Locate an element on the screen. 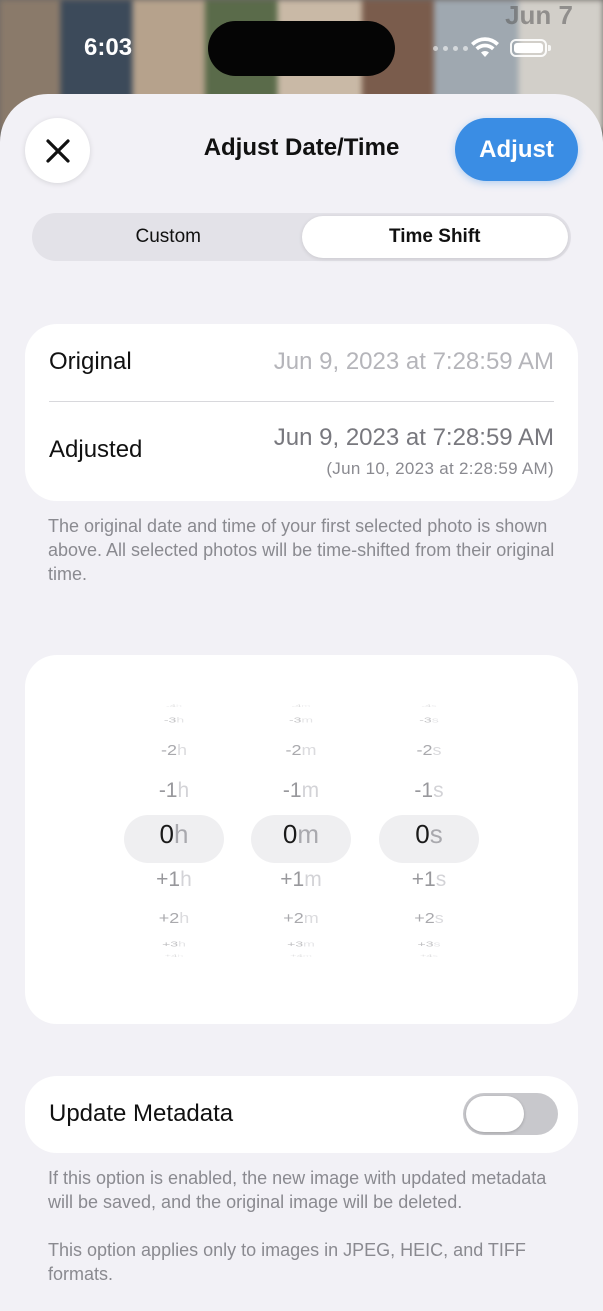 The width and height of the screenshot is (603, 1311). picker-value: +4s is located at coordinates (429, 956).